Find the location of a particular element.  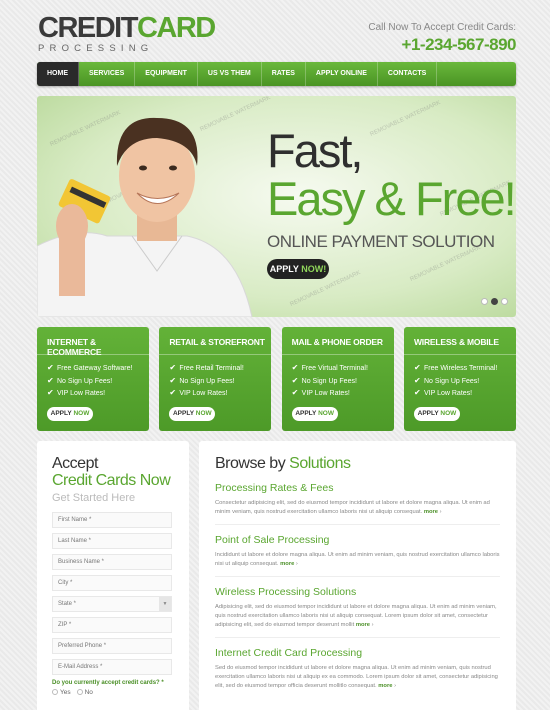

site-logo: CREDITCARD PROCESSING is located at coordinates (127, 33).